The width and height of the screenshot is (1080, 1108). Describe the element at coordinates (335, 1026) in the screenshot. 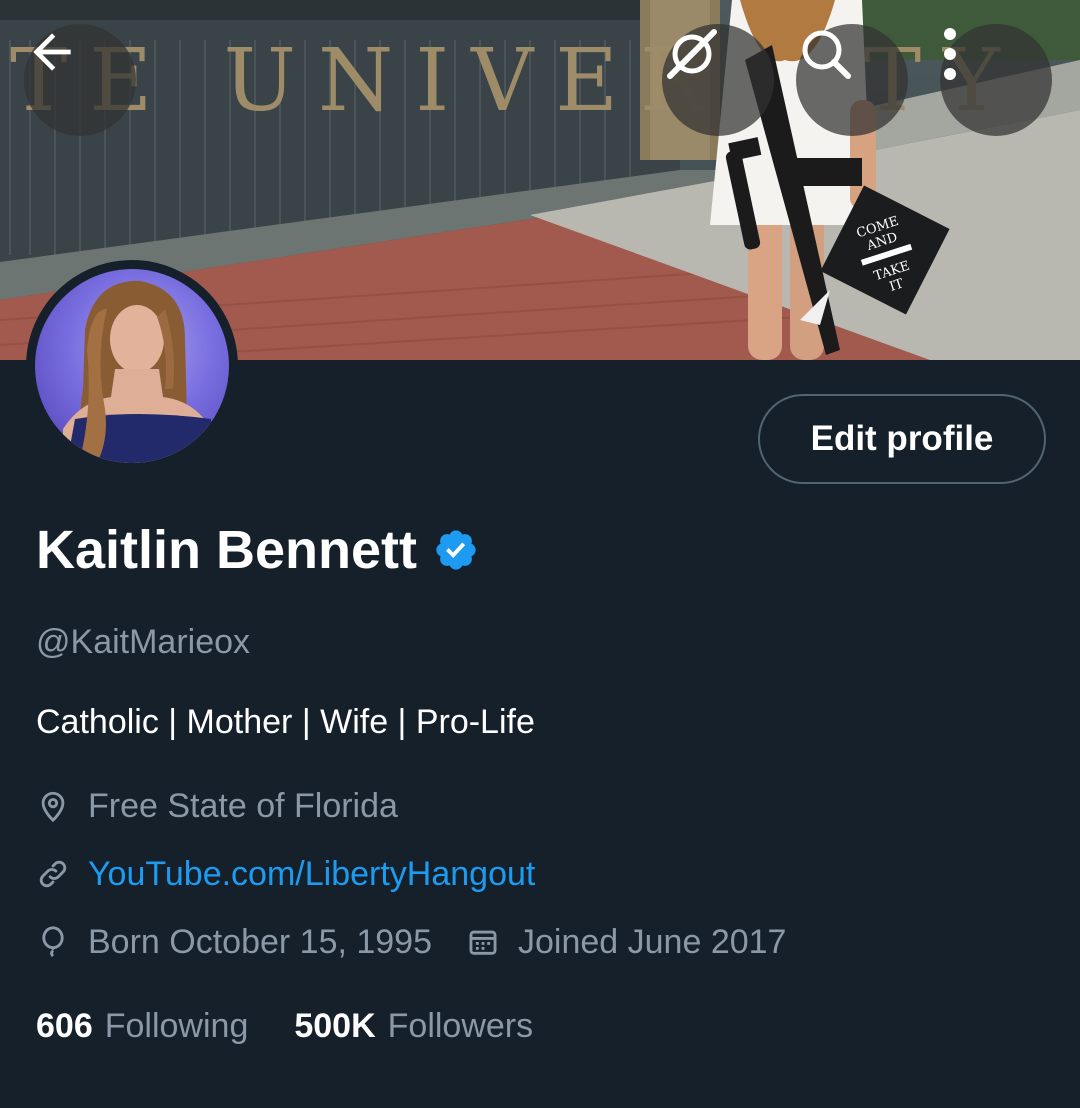

I see `followers-count: 500K` at that location.